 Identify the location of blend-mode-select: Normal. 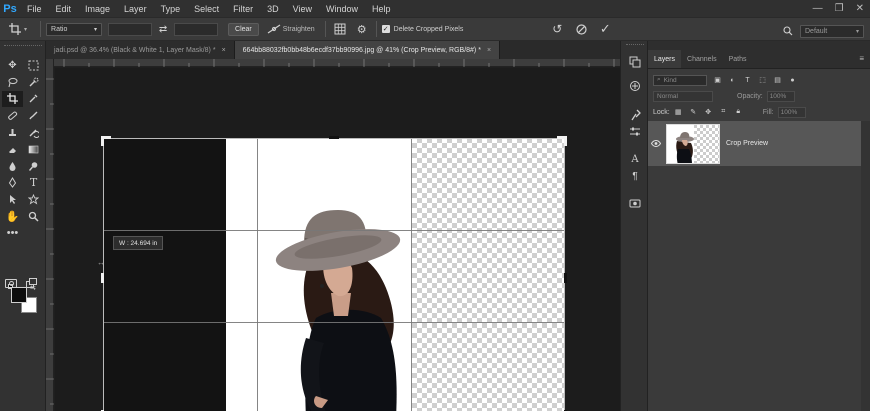
(683, 96).